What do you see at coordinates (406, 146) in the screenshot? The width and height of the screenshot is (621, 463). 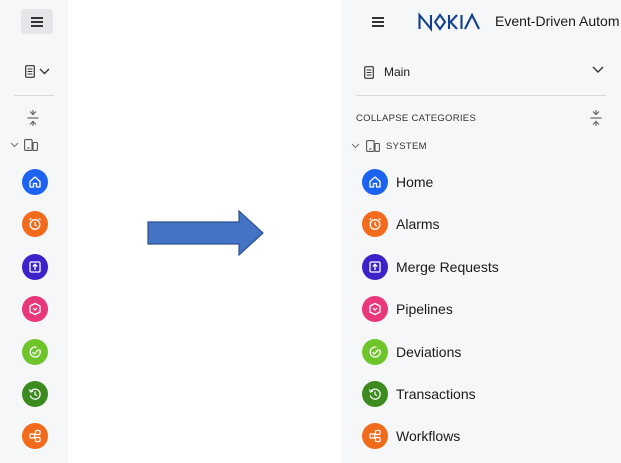 I see `category-label: SYSTEM` at bounding box center [406, 146].